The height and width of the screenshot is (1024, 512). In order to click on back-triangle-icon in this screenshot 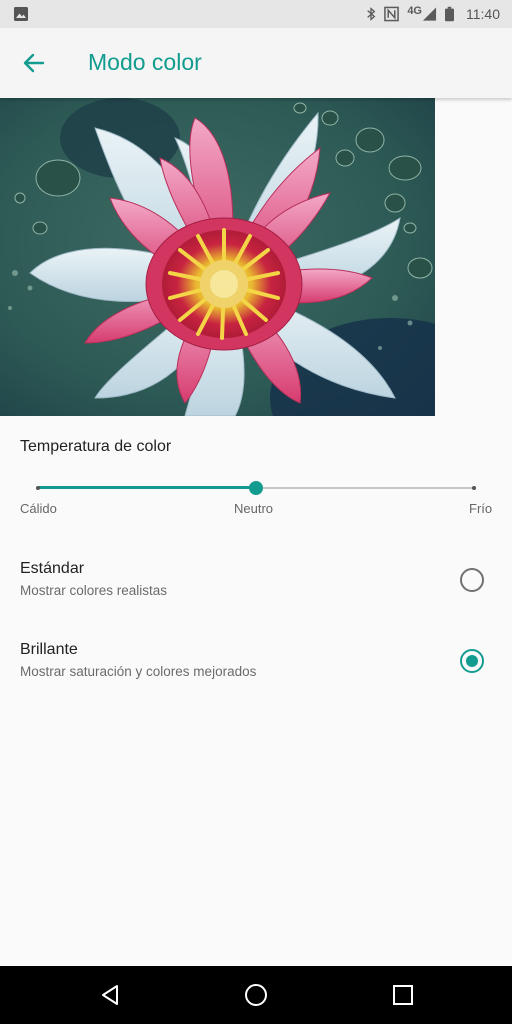, I will do `click(110, 995)`.